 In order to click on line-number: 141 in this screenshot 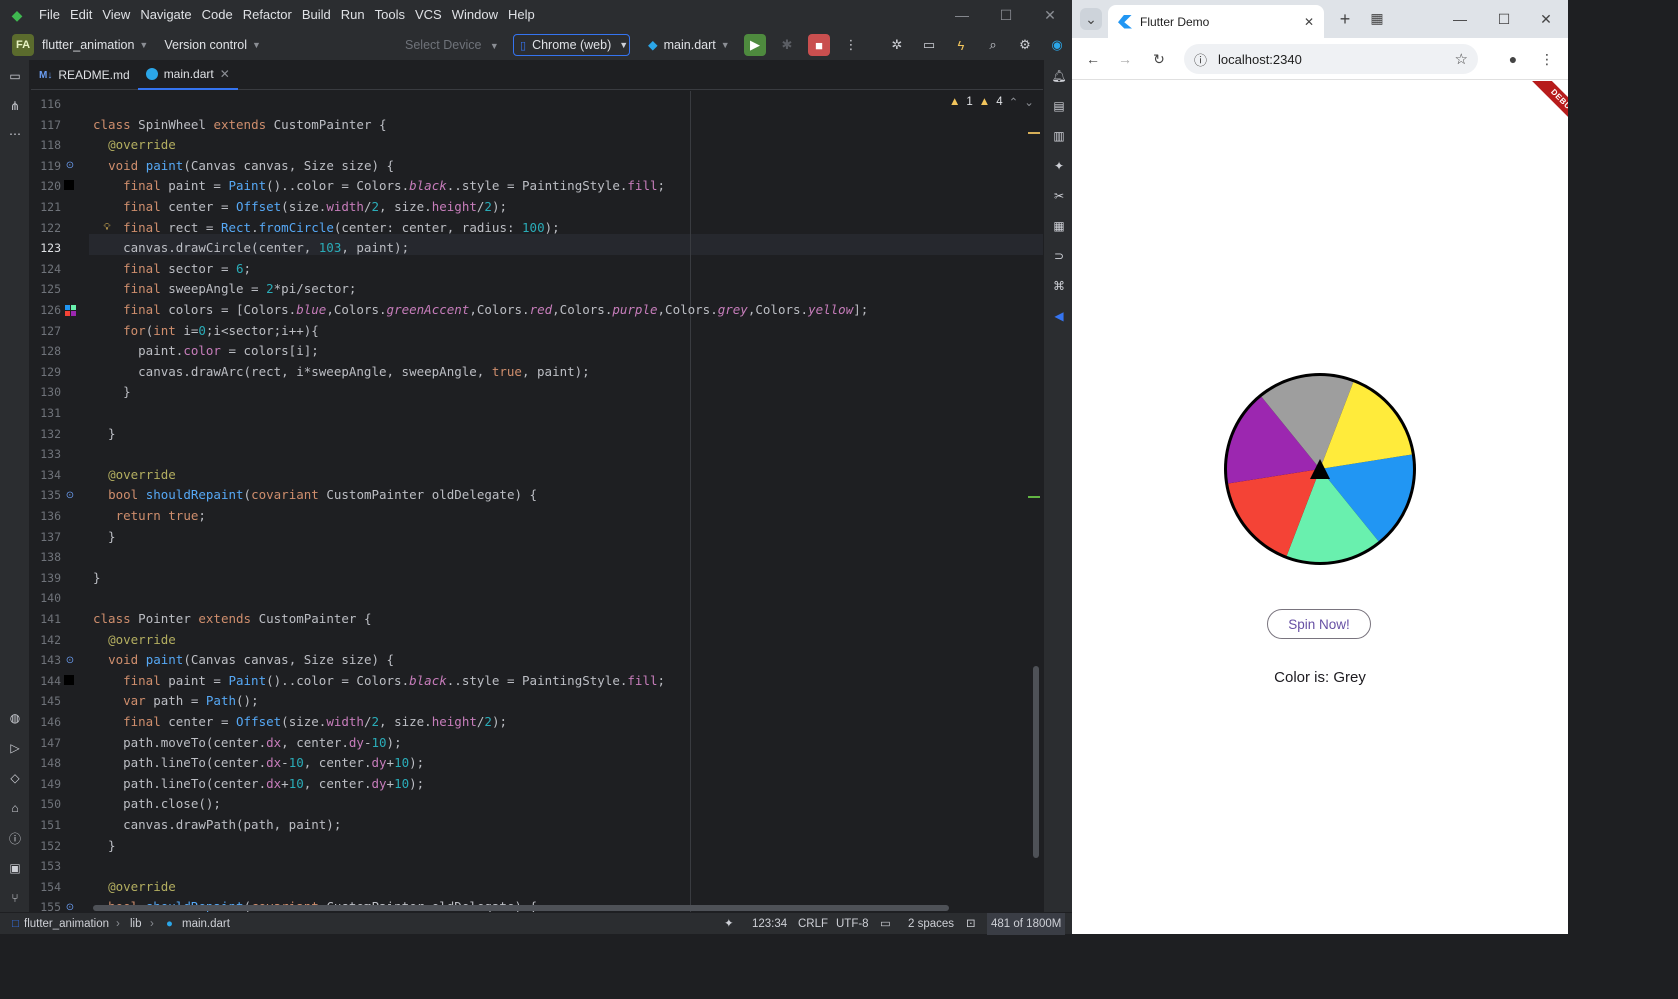, I will do `click(46, 619)`.